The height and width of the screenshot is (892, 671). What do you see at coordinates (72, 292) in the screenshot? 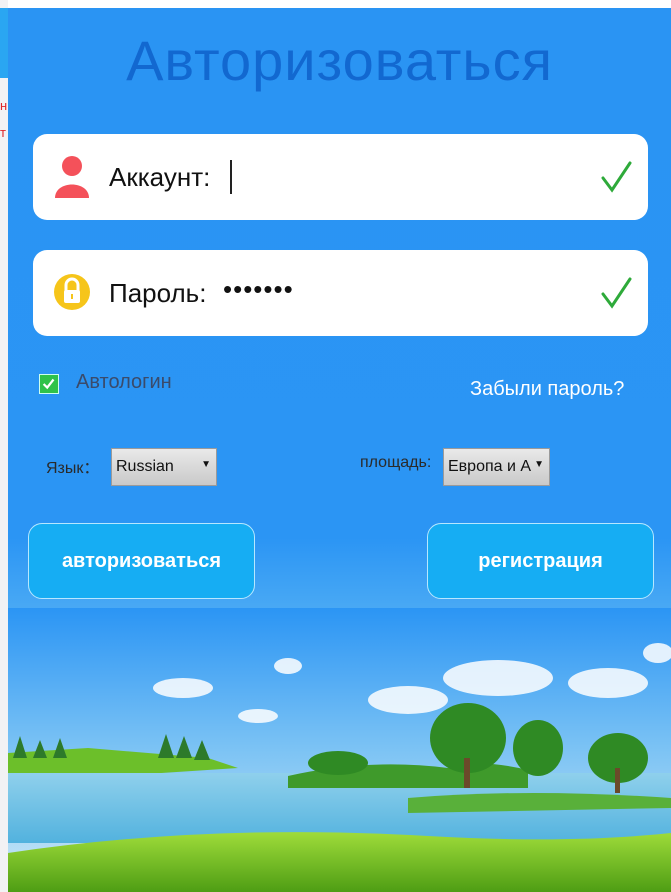
I see `lock-icon` at bounding box center [72, 292].